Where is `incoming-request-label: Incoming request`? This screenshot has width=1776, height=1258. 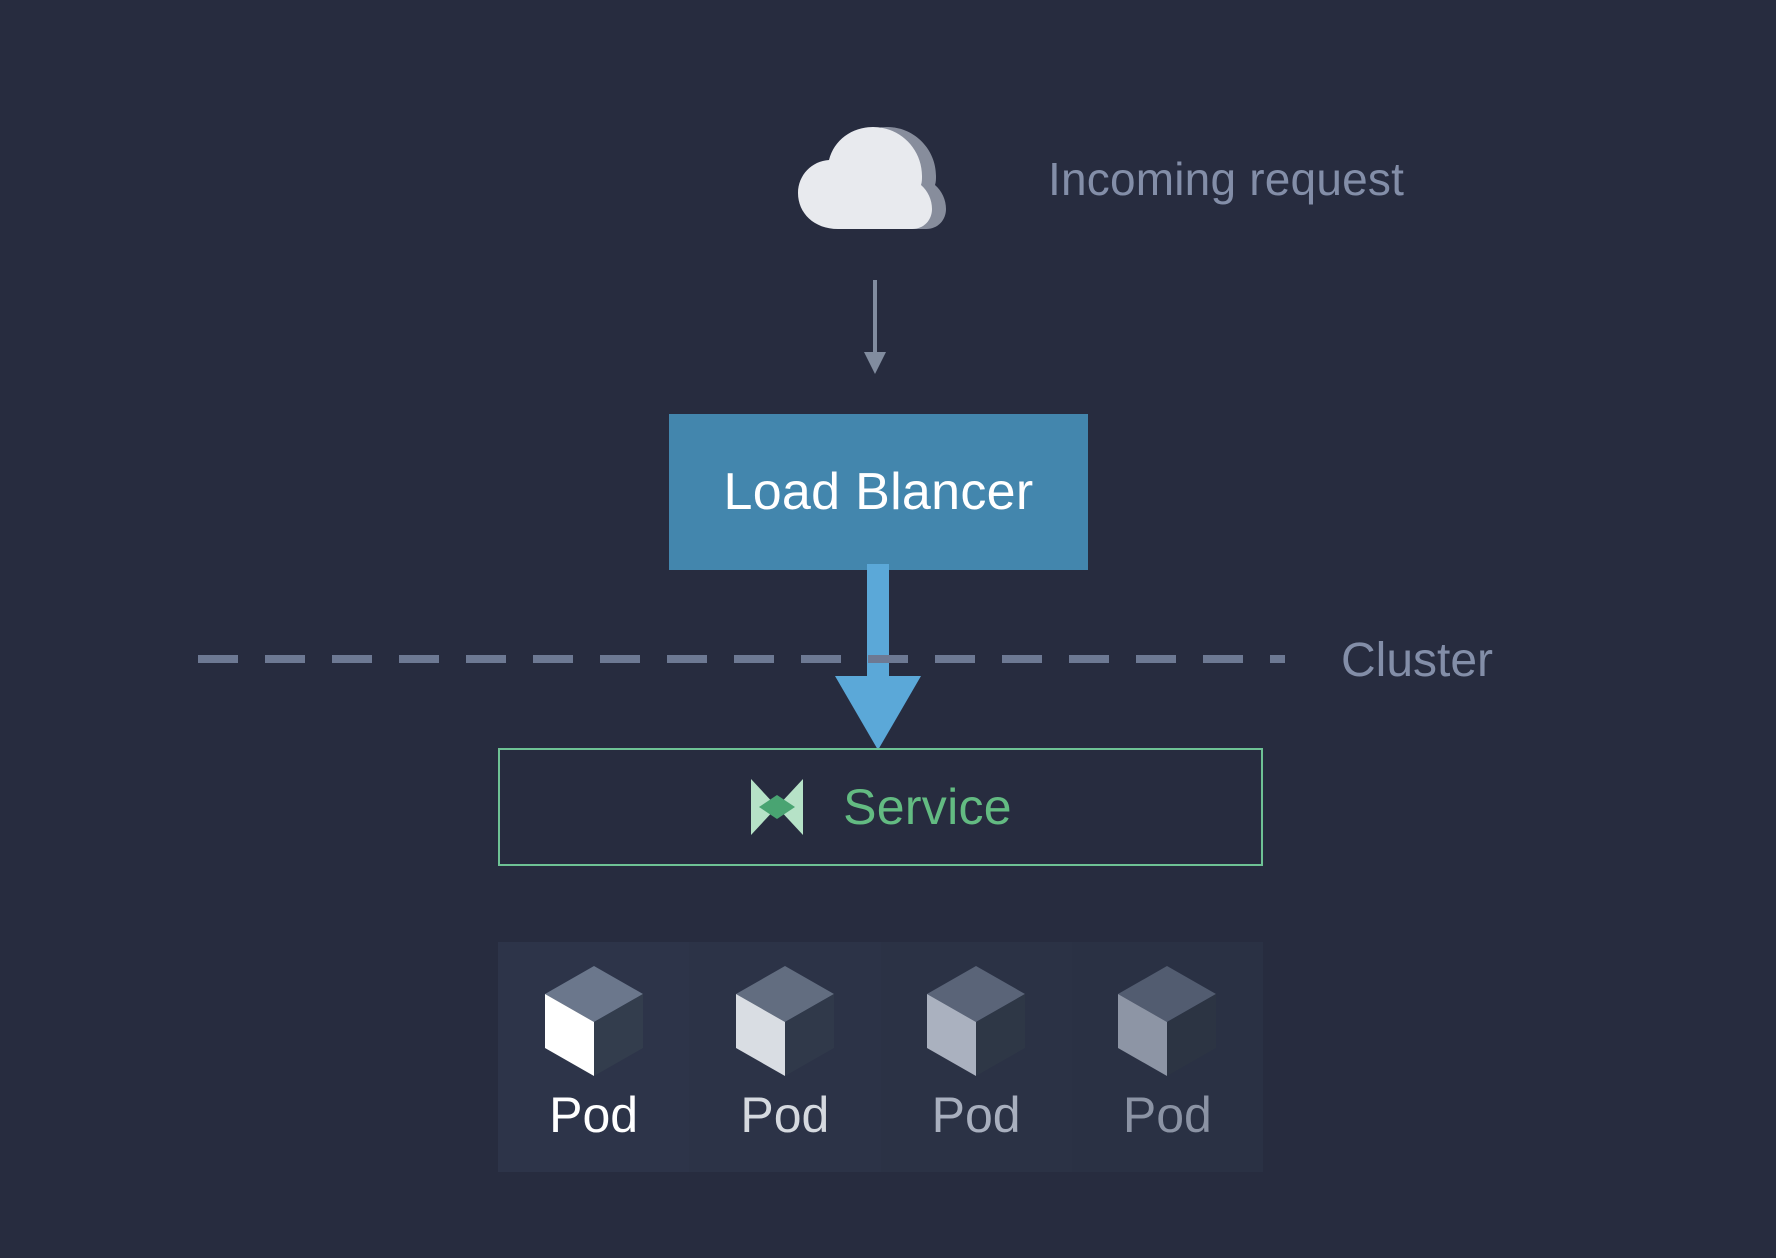
incoming-request-label: Incoming request is located at coordinates (1226, 179).